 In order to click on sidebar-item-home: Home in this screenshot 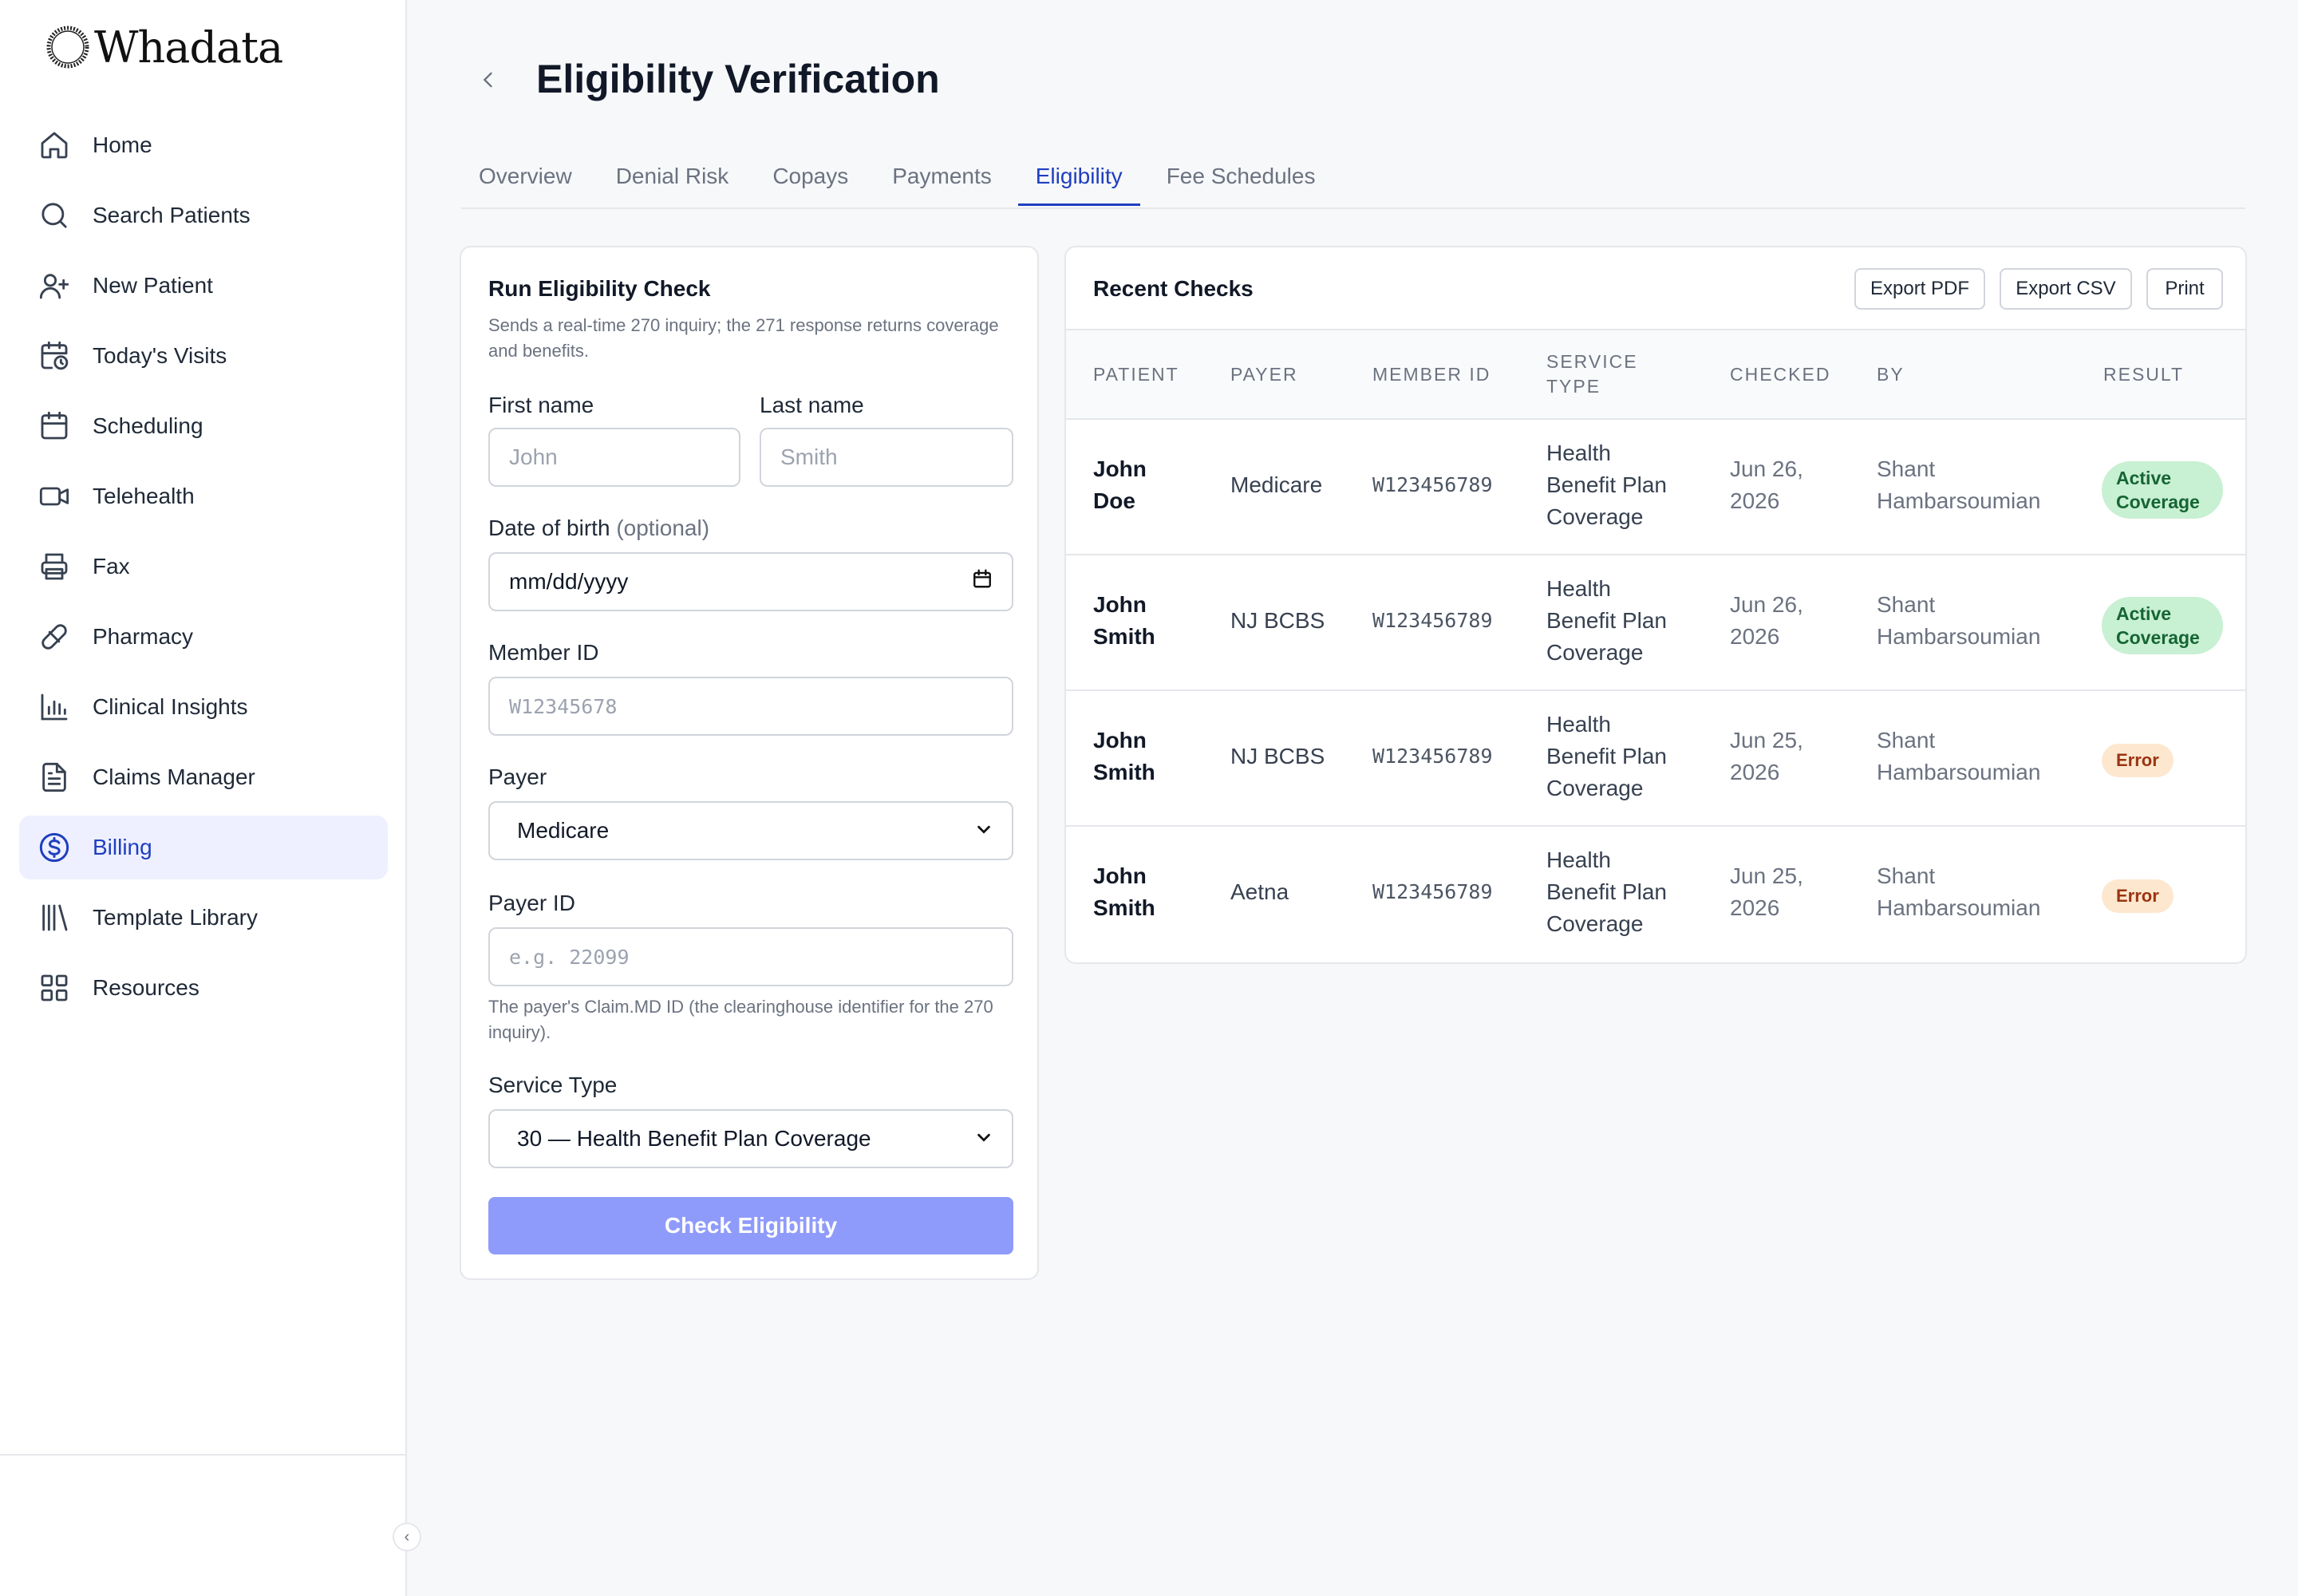, I will do `click(204, 145)`.